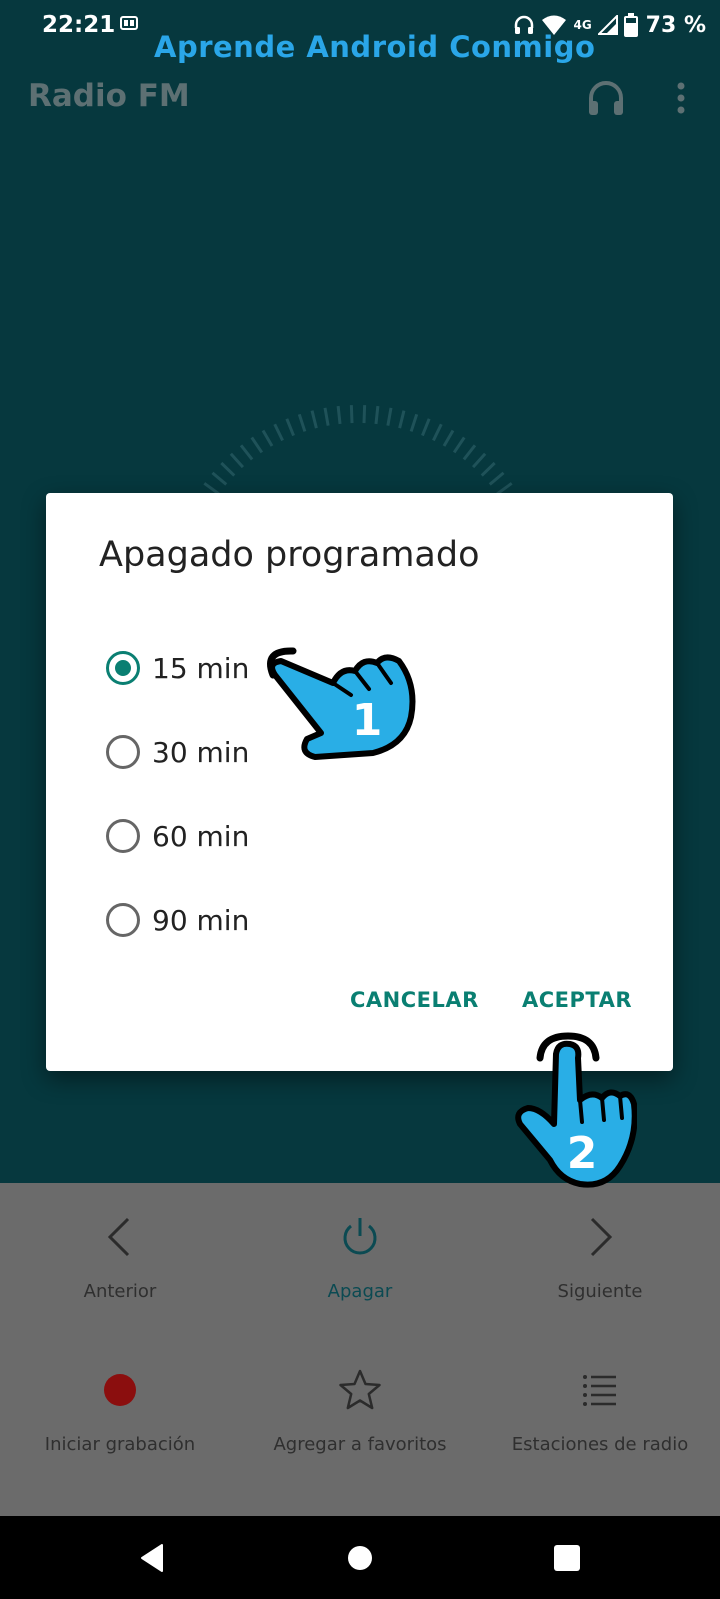 The image size is (720, 1599). What do you see at coordinates (600, 1411) in the screenshot?
I see `stations-control: Estaciones de radio` at bounding box center [600, 1411].